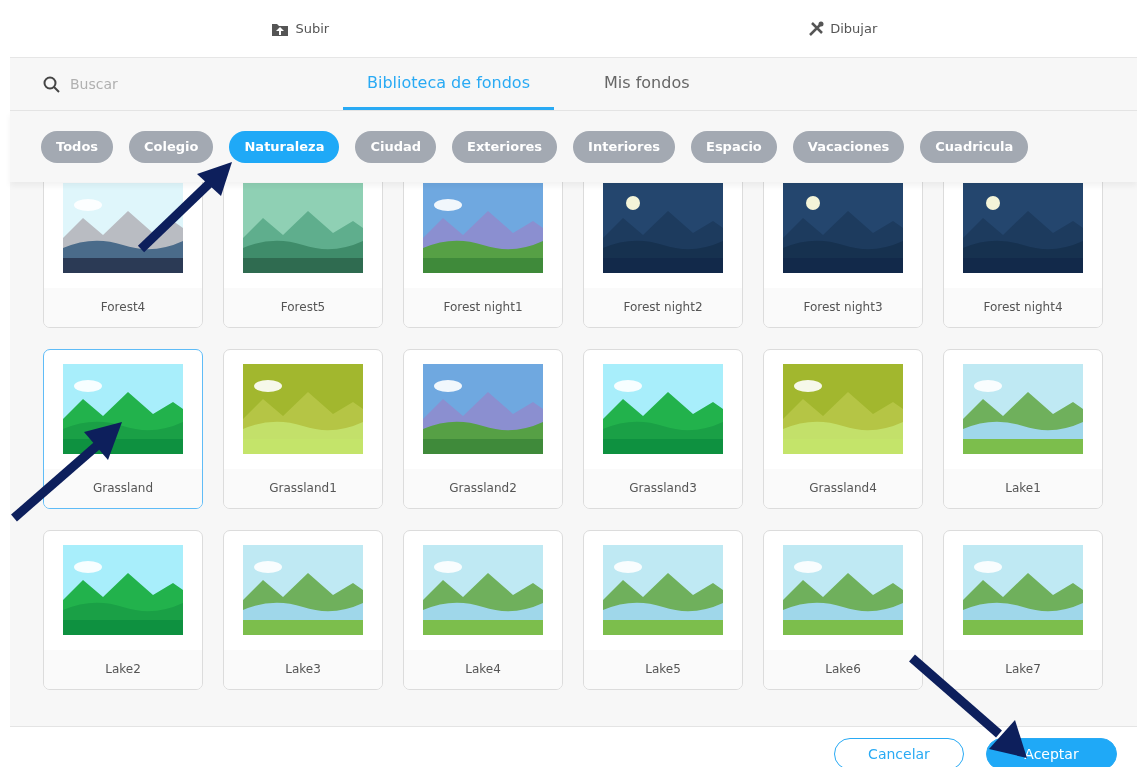  What do you see at coordinates (303, 488) in the screenshot?
I see `background-name: Grassland1` at bounding box center [303, 488].